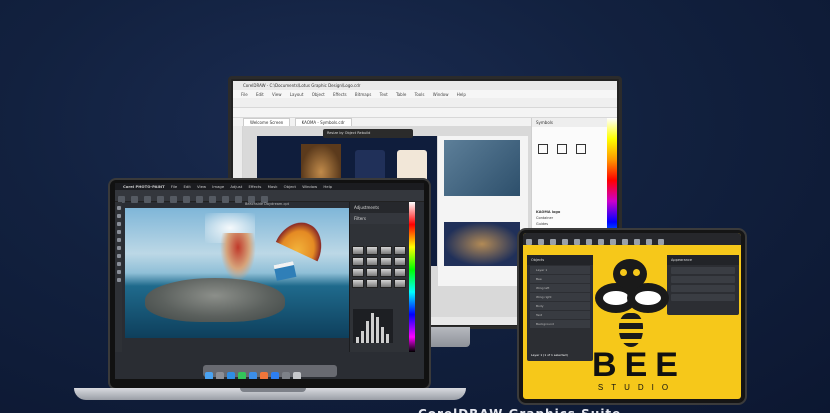  What do you see at coordinates (553, 242) in the screenshot?
I see `redo-icon` at bounding box center [553, 242].